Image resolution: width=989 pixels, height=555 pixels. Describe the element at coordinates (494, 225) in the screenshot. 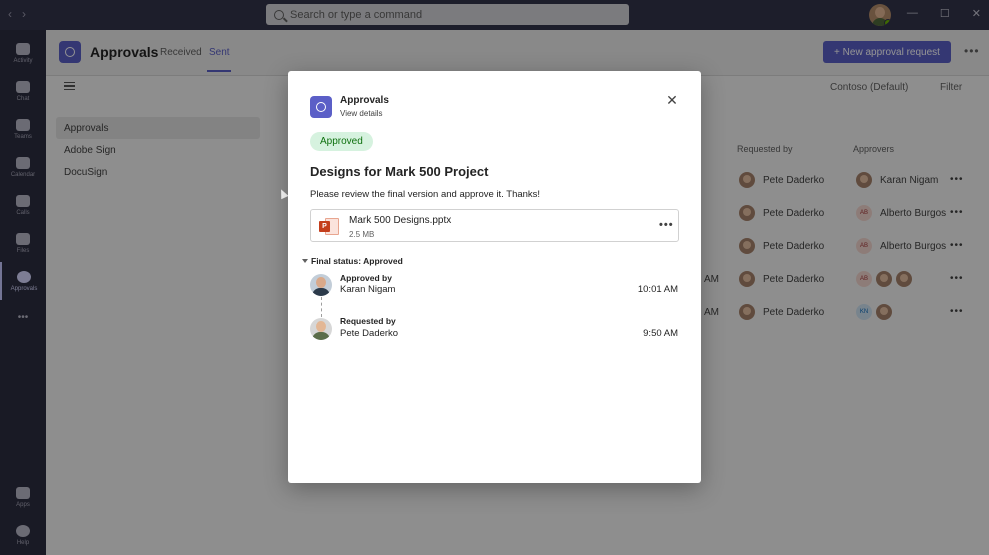

I see `attachment-card: P Mark 500 Designs.pptx 2.5 MB •••` at that location.